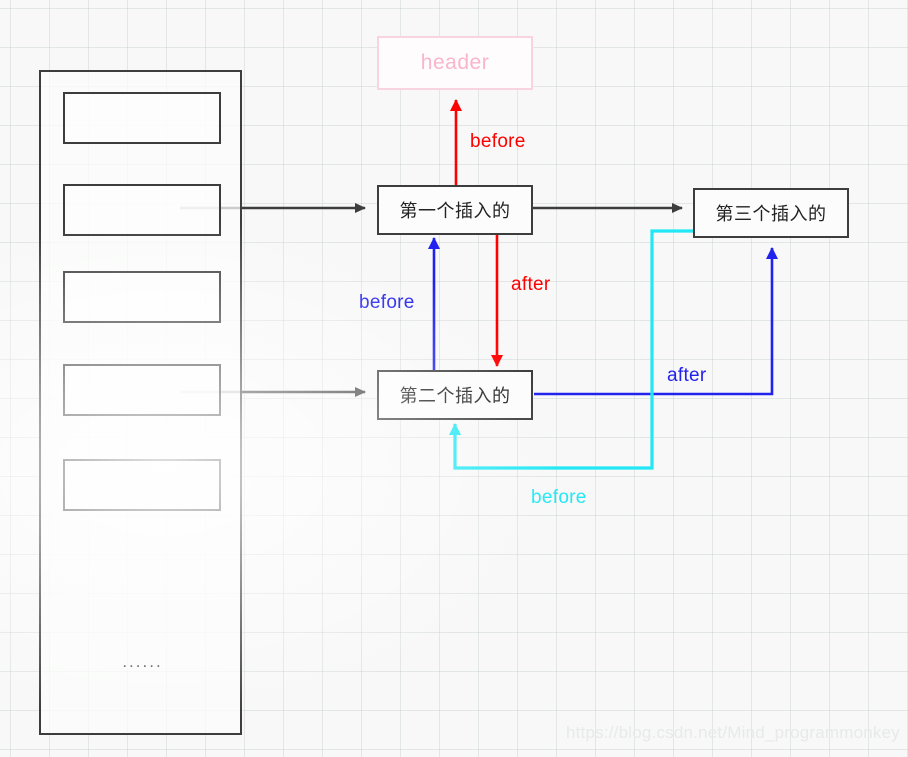  I want to click on label-after-blue: after, so click(687, 375).